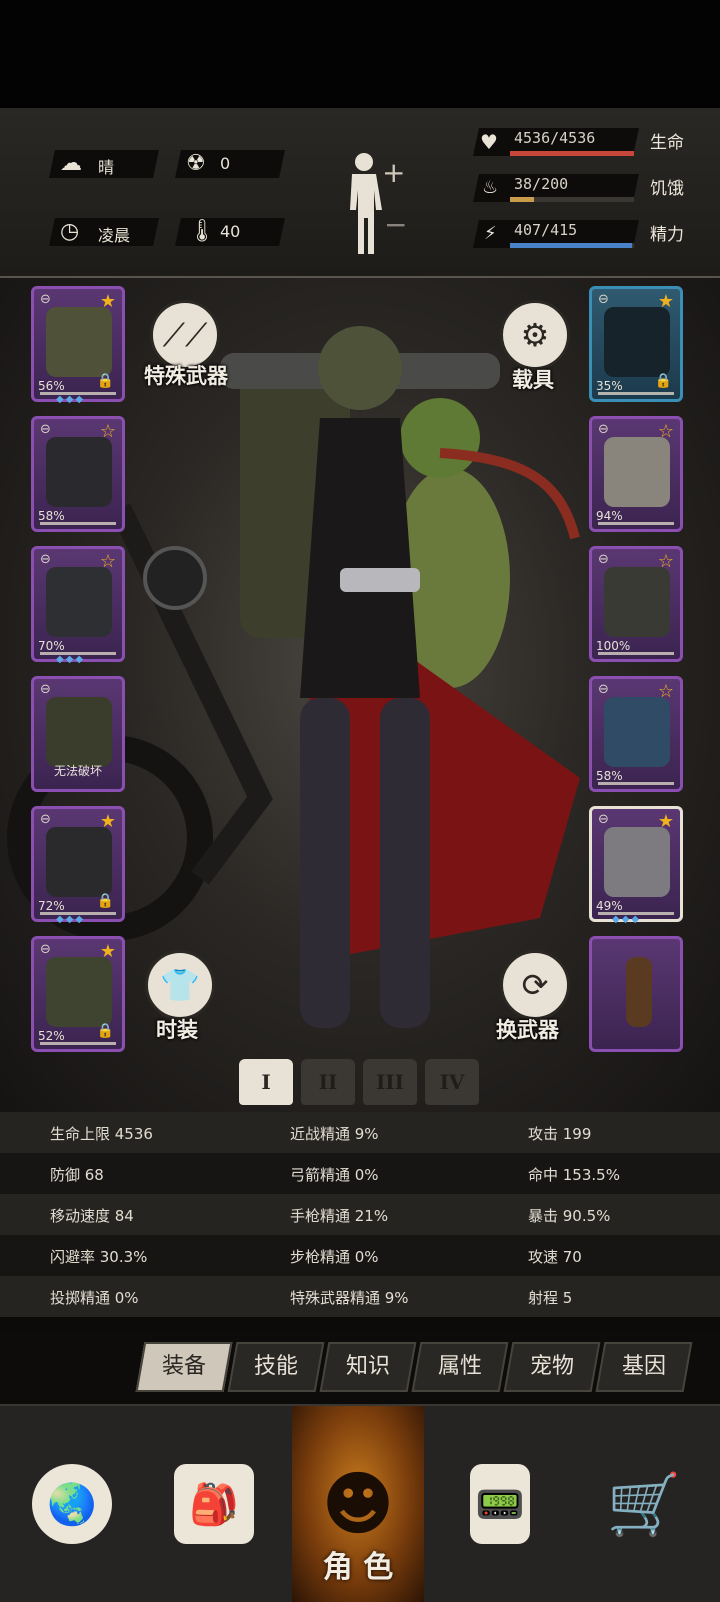 The width and height of the screenshot is (720, 1602). I want to click on top-bar, so click(360, 54).